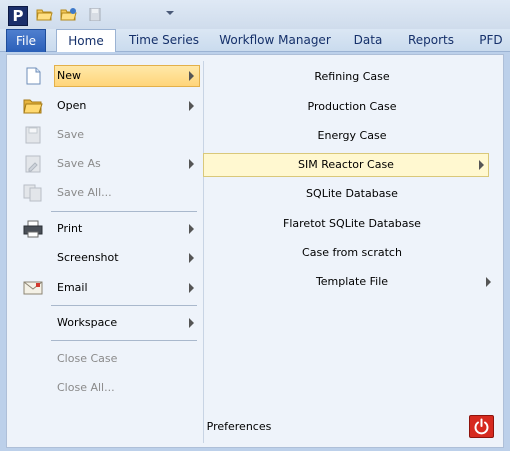 This screenshot has width=510, height=451. I want to click on power-icon, so click(481, 426).